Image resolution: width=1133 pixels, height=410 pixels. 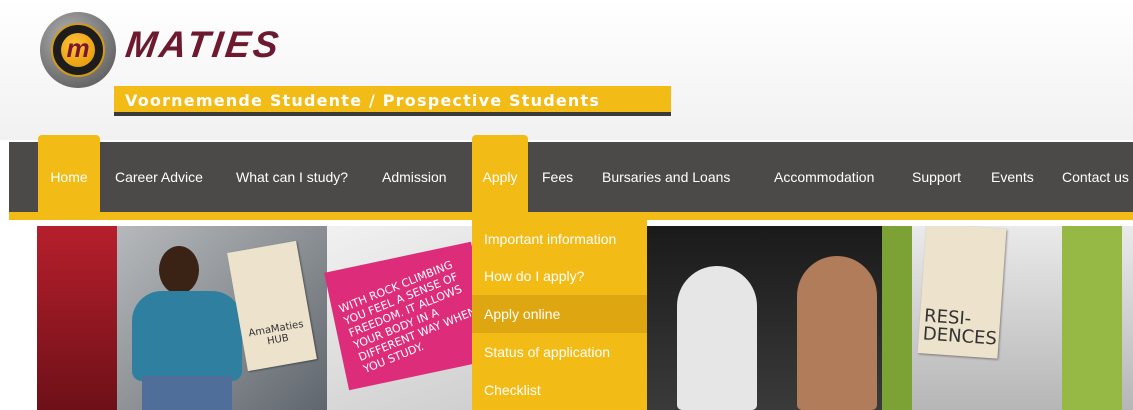 I want to click on nav-item-contact-us: Contact us, so click(x=1095, y=177).